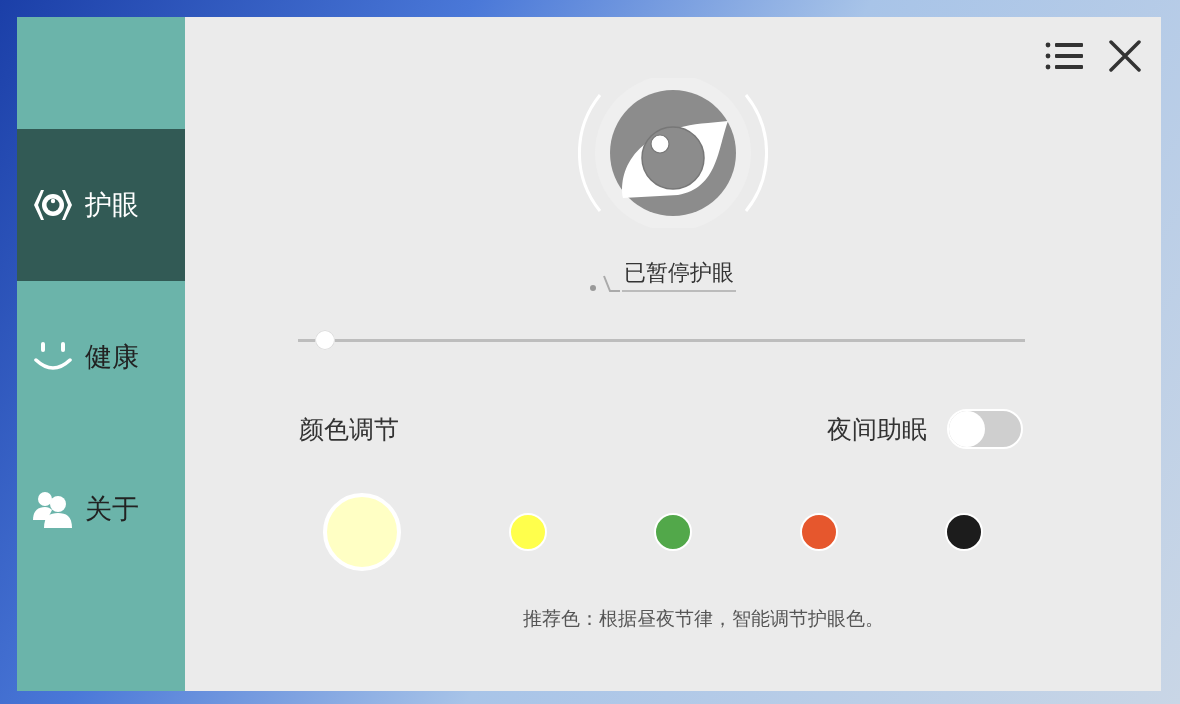 The image size is (1180, 704). I want to click on night-mode-label: 夜间助眠, so click(877, 429).